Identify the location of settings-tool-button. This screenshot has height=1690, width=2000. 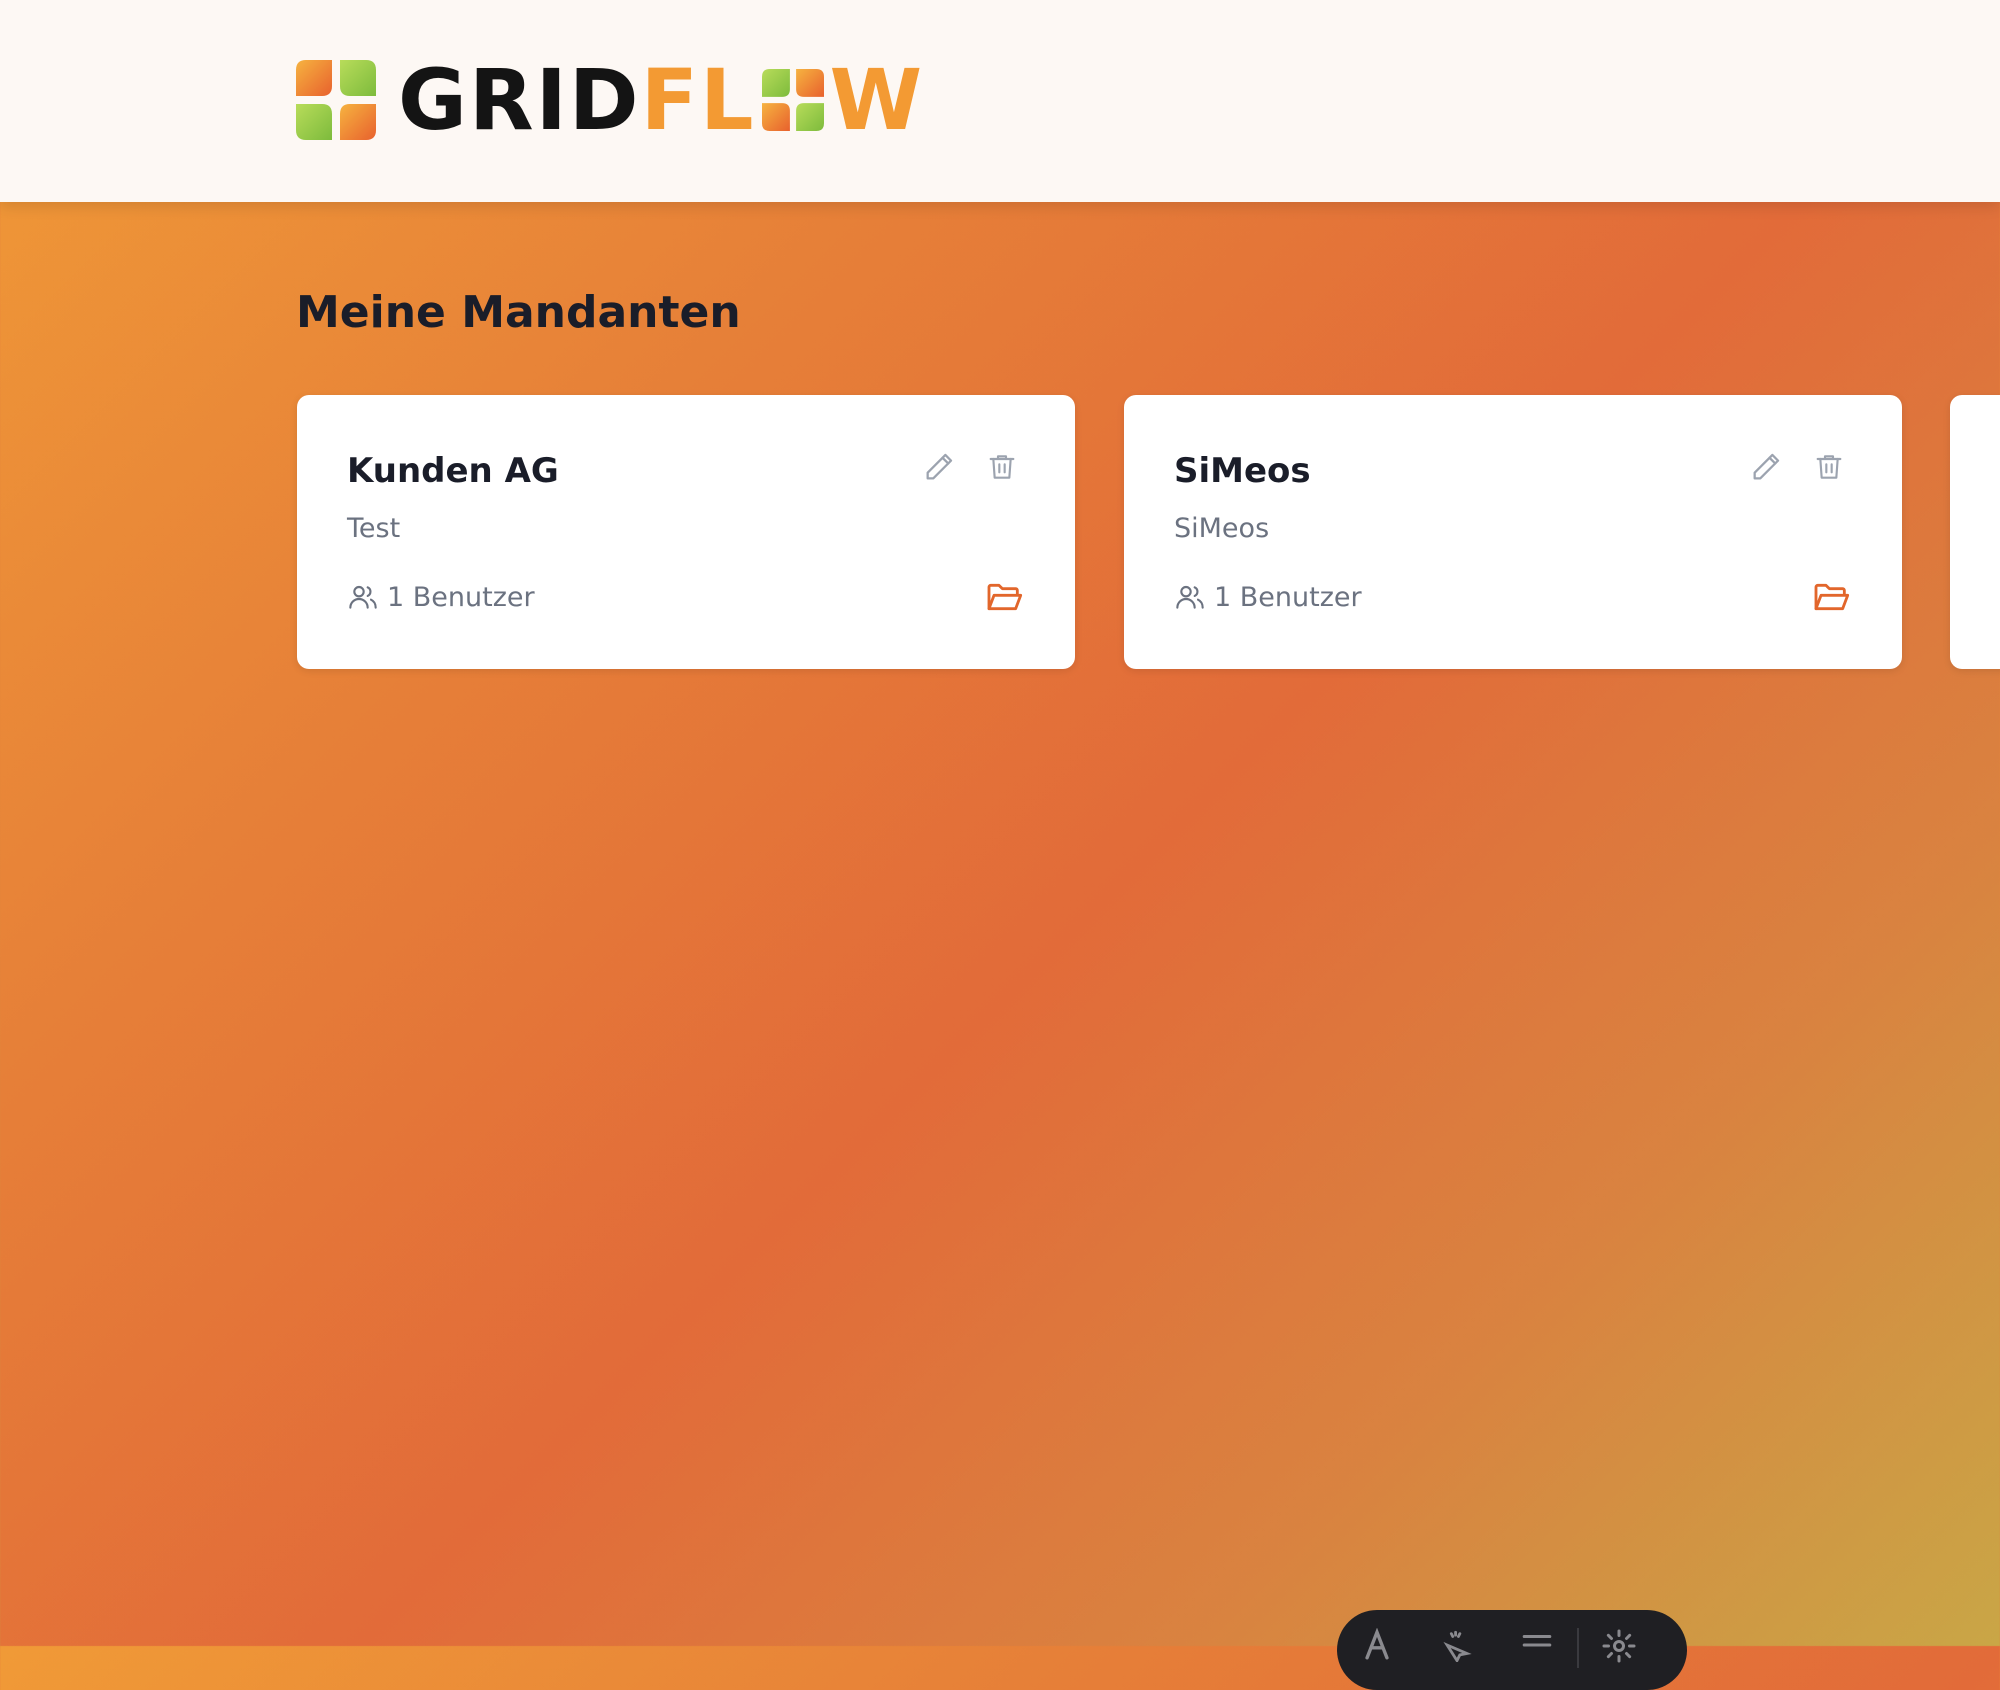
(1619, 1648).